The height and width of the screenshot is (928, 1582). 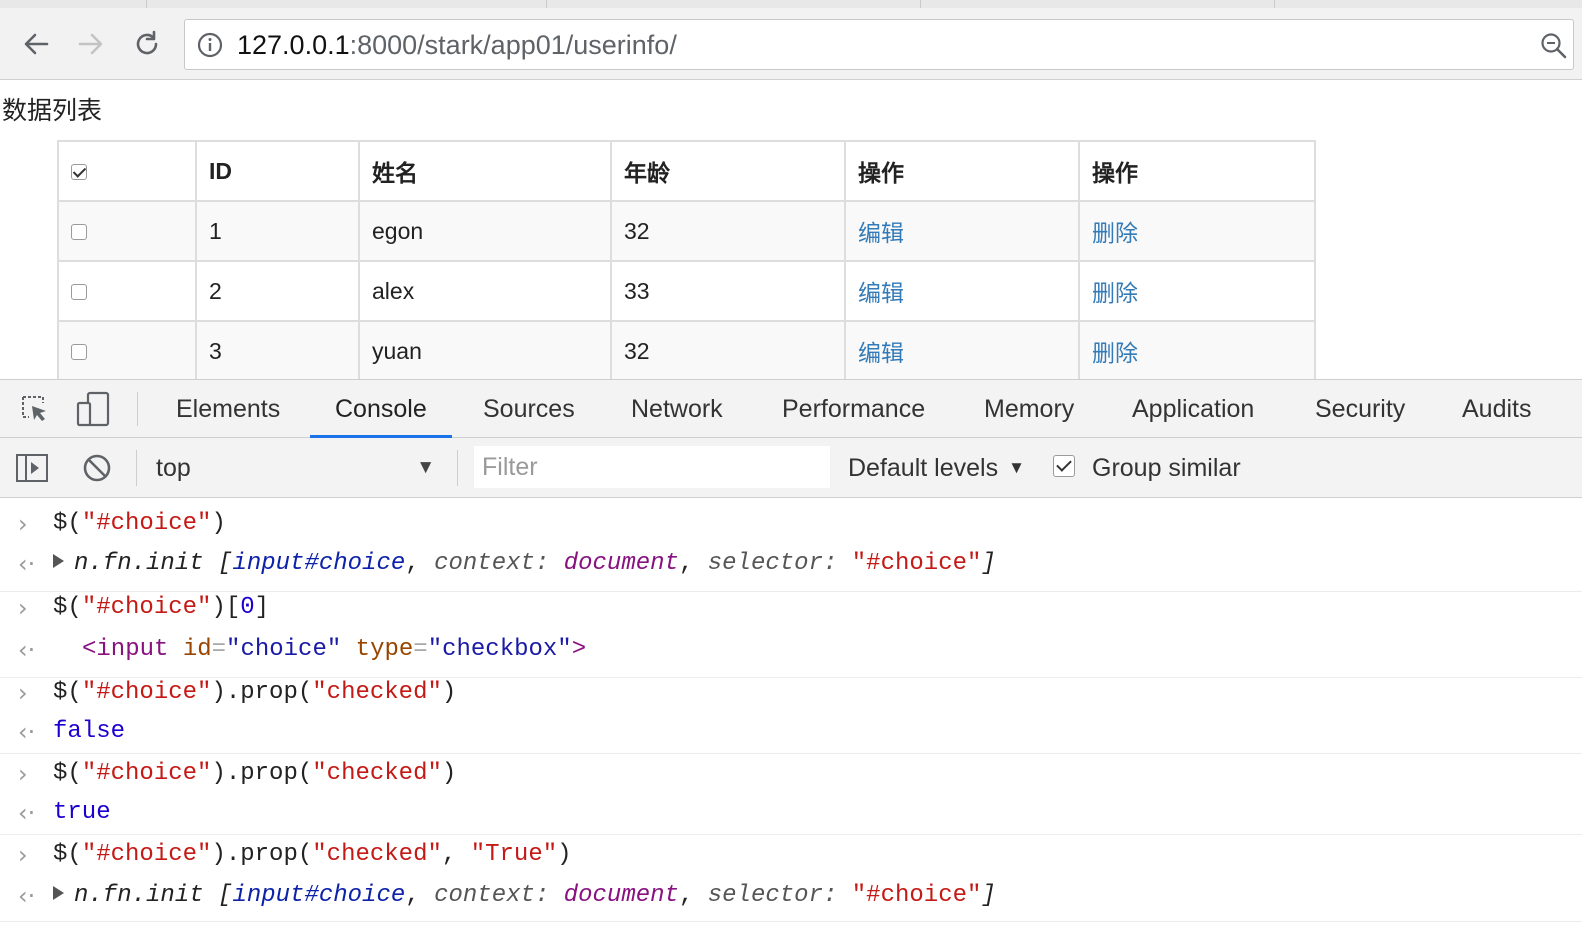 I want to click on show-sidebar-button, so click(x=32, y=468).